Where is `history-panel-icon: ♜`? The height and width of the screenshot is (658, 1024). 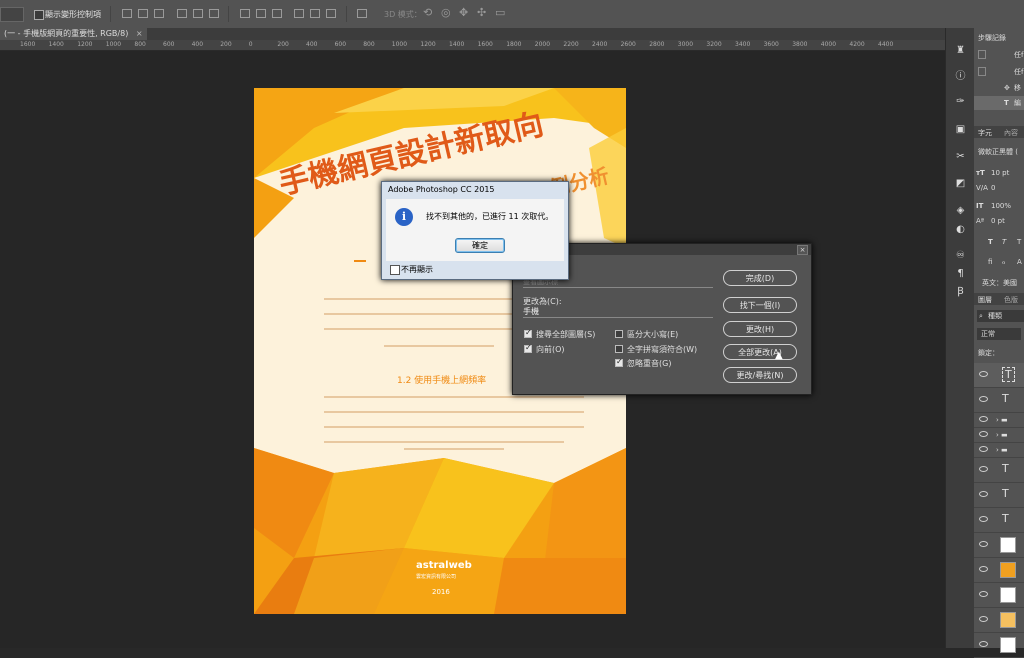 history-panel-icon: ♜ is located at coordinates (960, 50).